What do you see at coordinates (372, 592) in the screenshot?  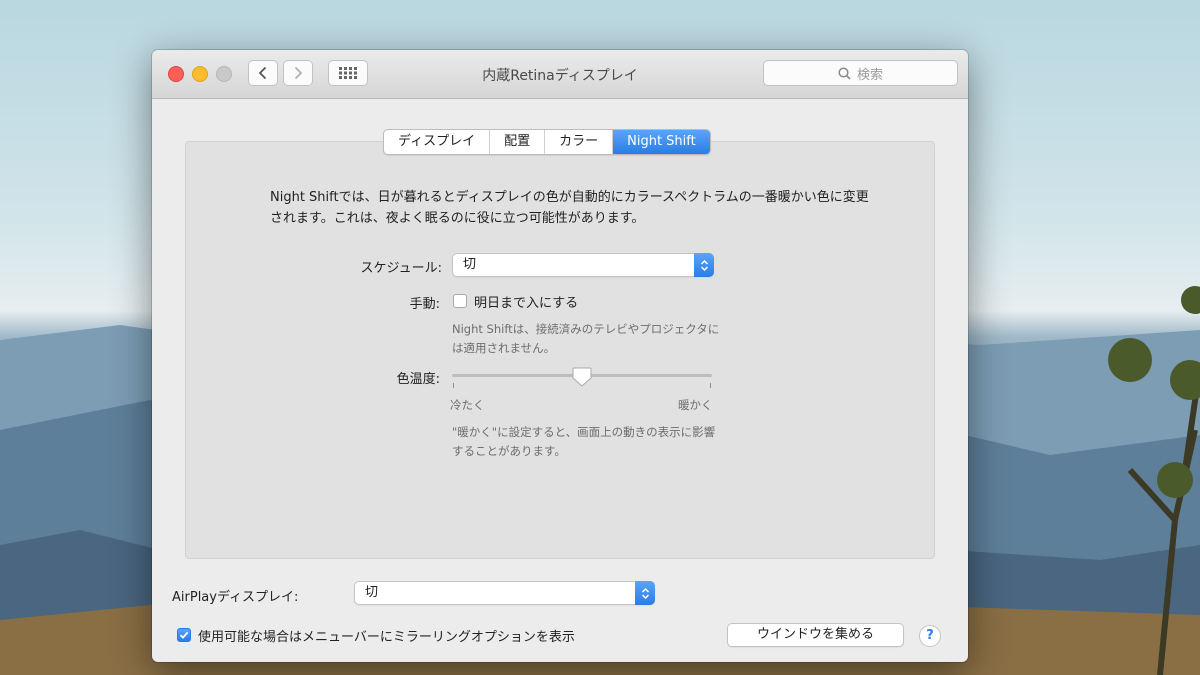 I see `airplay-value: 切` at bounding box center [372, 592].